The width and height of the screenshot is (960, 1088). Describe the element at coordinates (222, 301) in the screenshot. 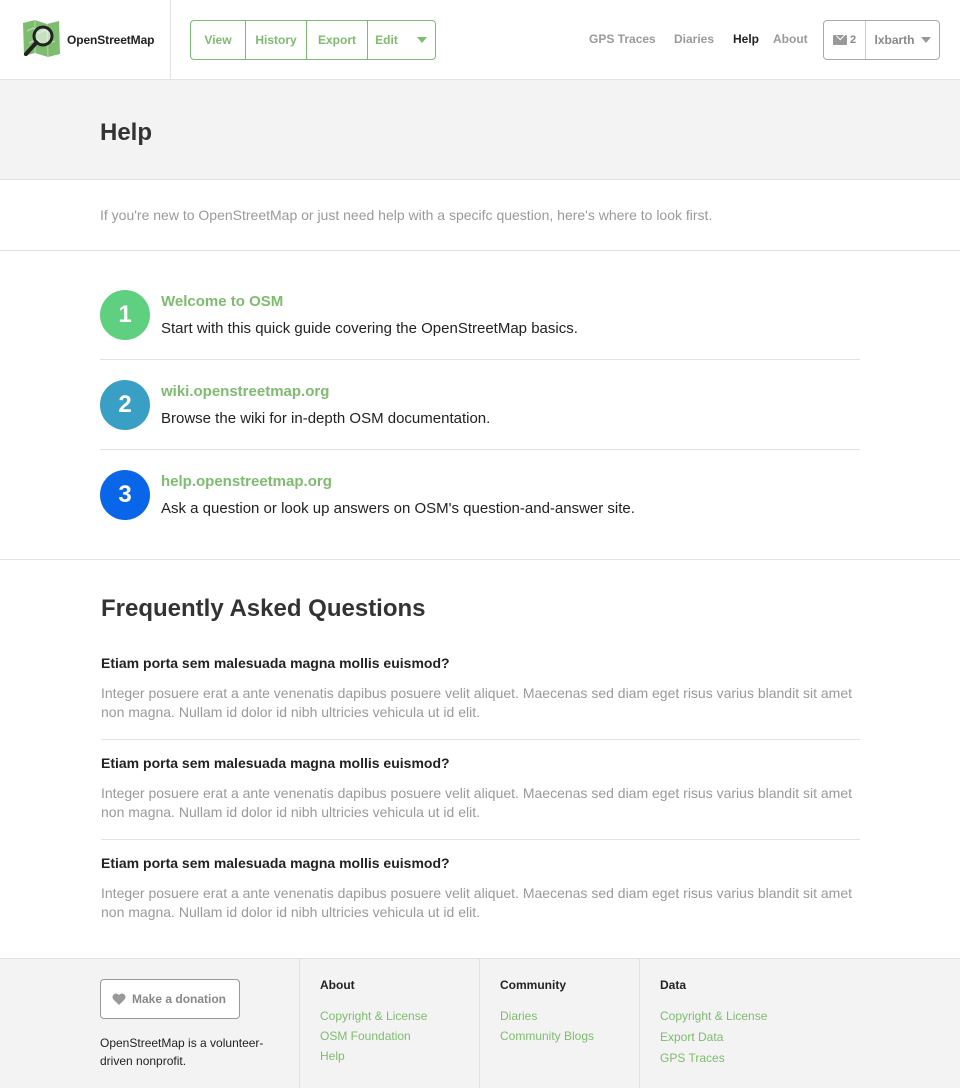

I see `step-link: Welcome to OSM` at that location.